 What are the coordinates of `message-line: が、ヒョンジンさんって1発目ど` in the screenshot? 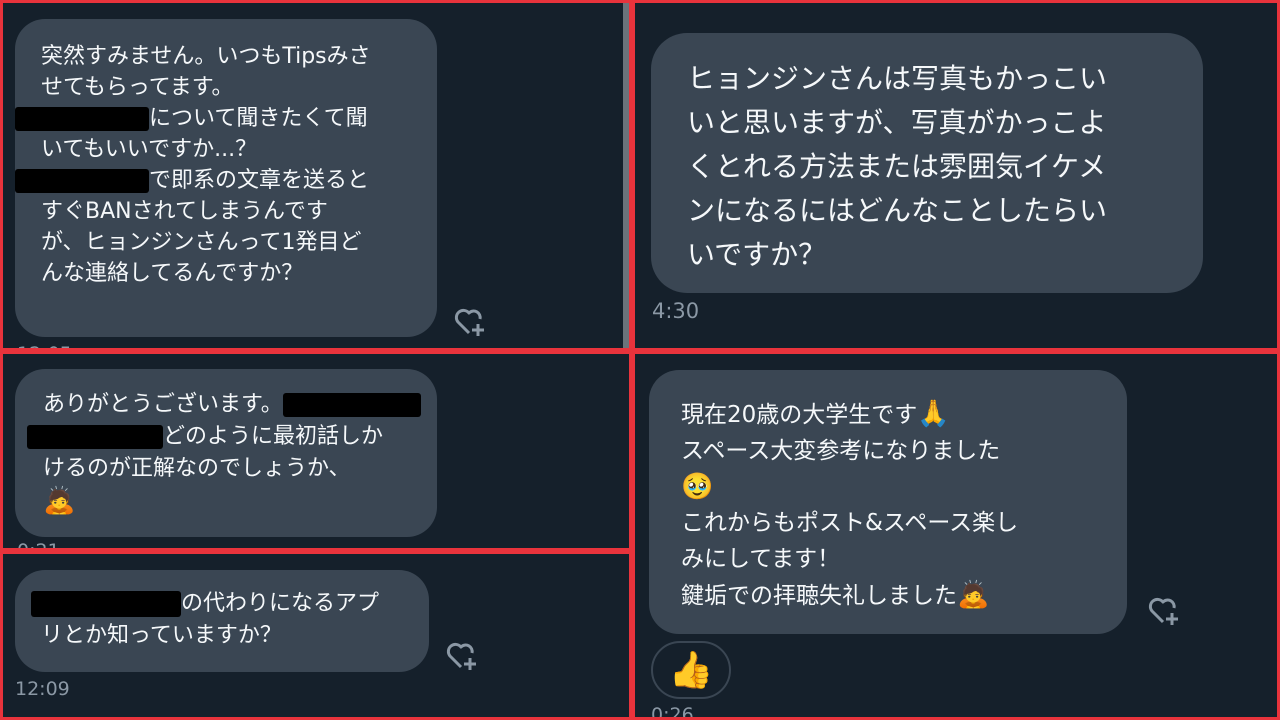 It's located at (201, 242).